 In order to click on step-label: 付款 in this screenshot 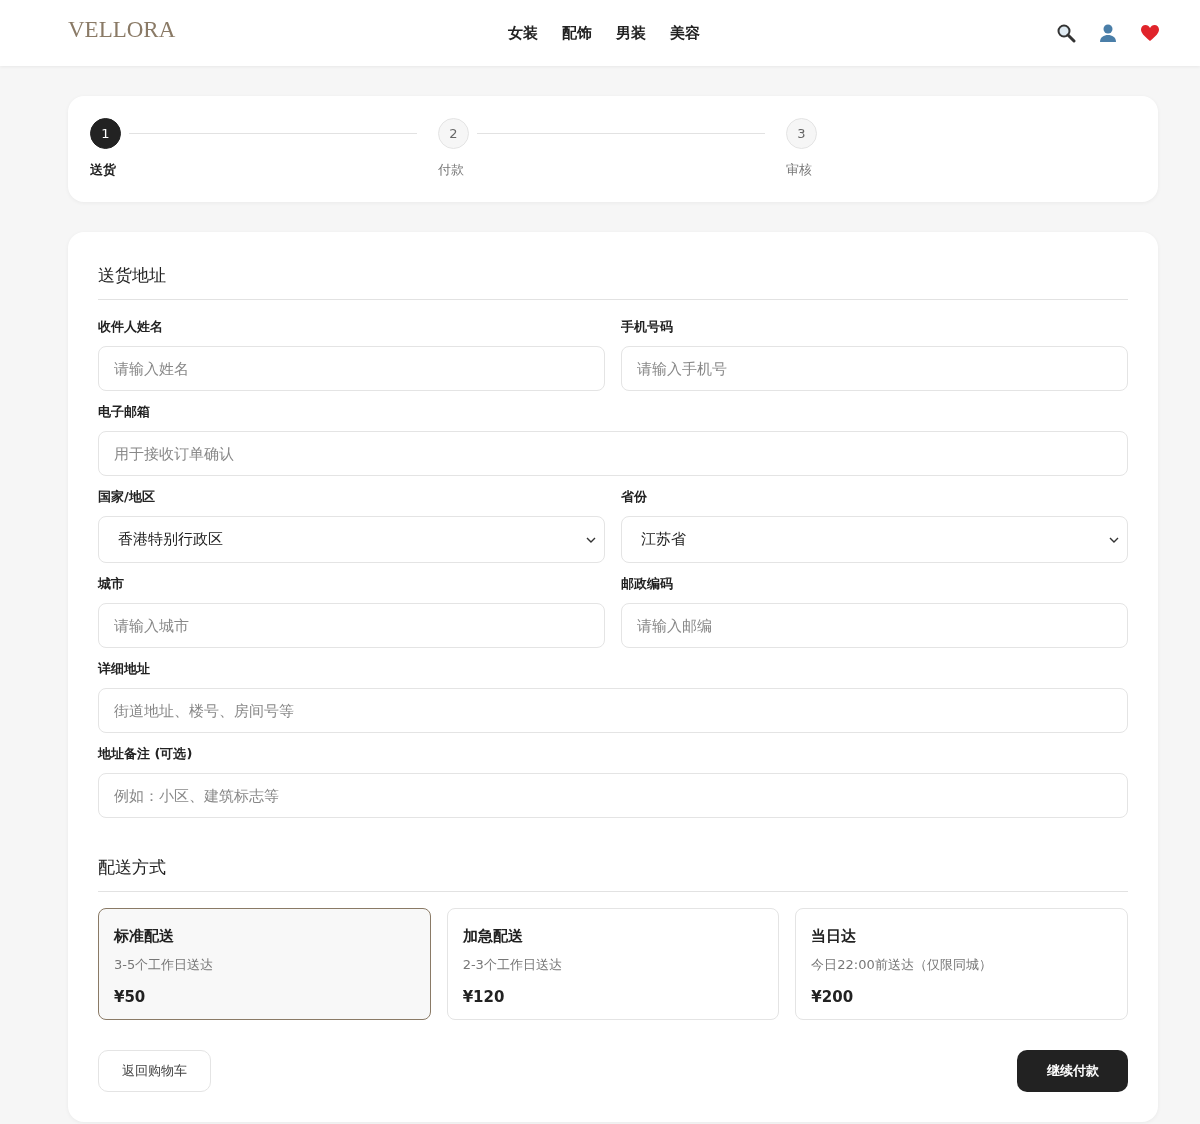, I will do `click(451, 170)`.